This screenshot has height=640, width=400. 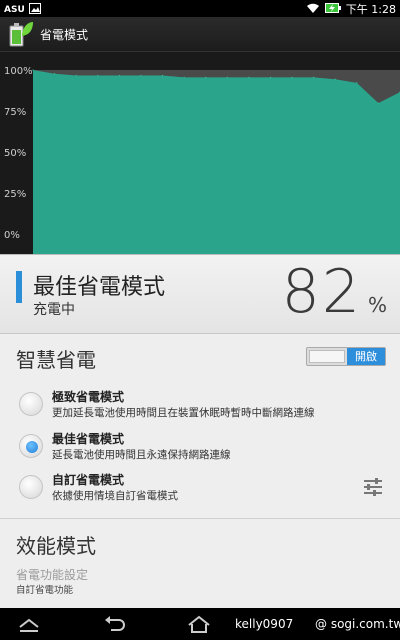 I want to click on image-icon, so click(x=35, y=9).